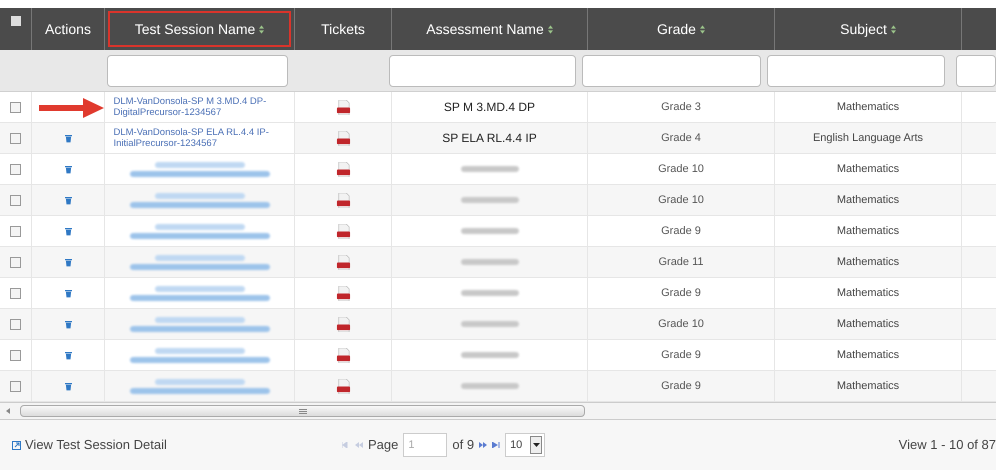 This screenshot has width=996, height=471. I want to click on page-size-select: 10, so click(525, 445).